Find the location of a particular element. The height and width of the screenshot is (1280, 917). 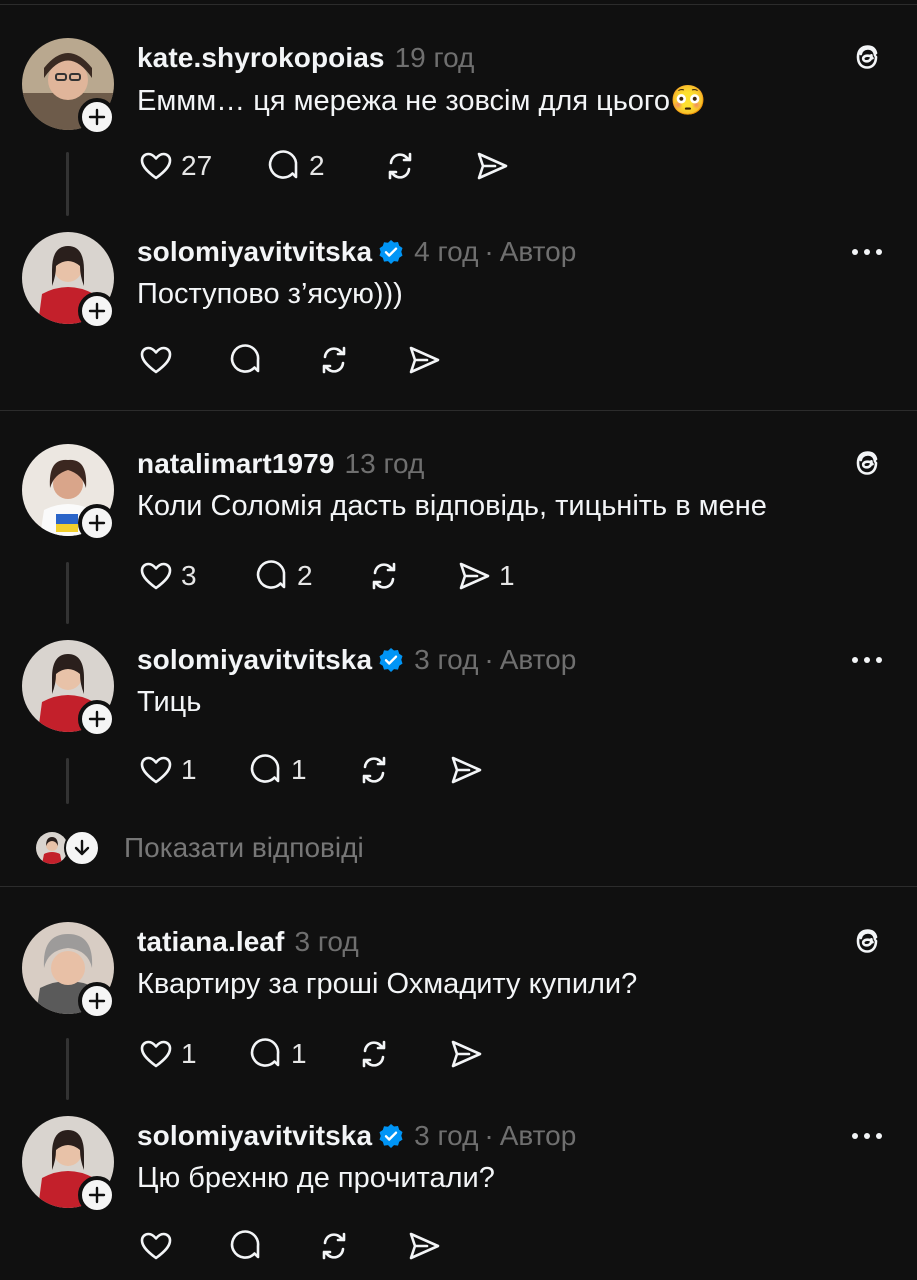

thread-divider is located at coordinates (458, 886).